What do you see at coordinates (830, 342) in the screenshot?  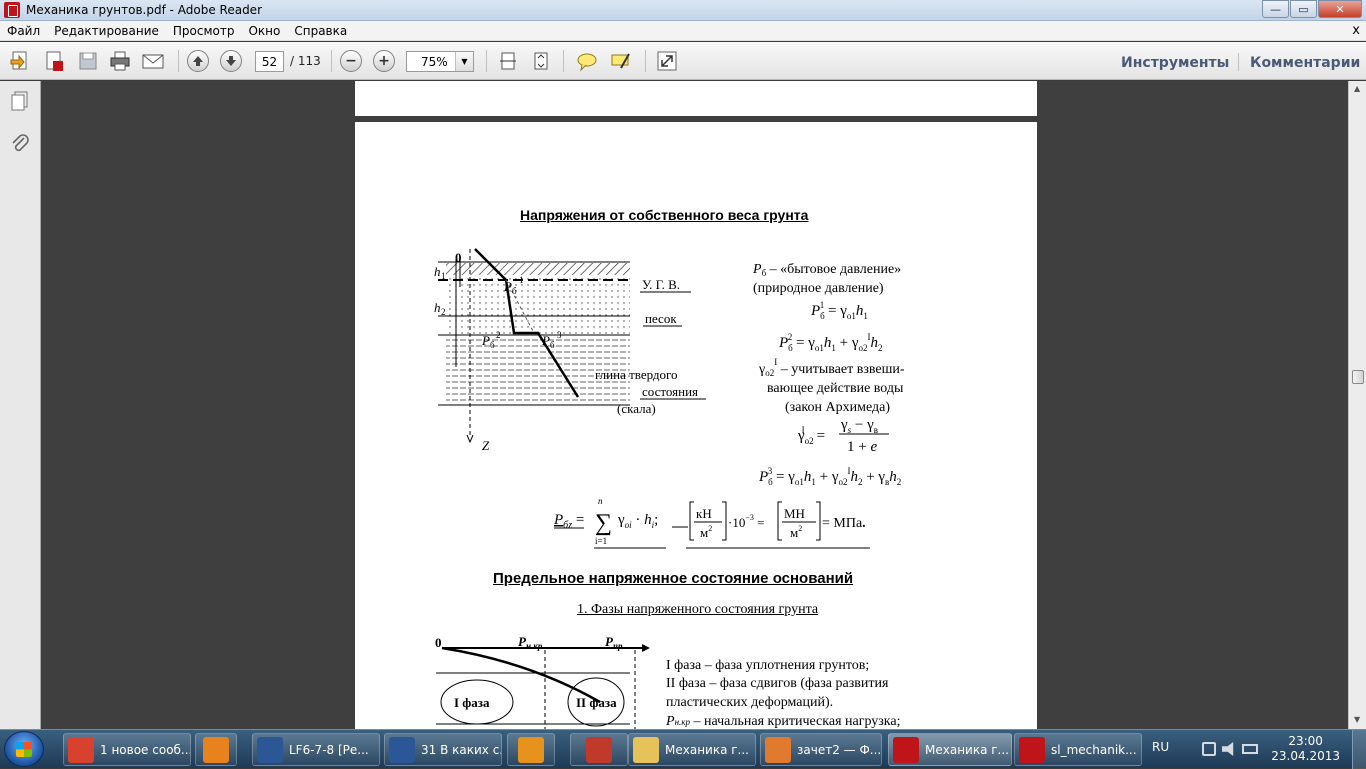 I see `svg-text: Pб2 = γo1h1 + γo2Ih2` at bounding box center [830, 342].